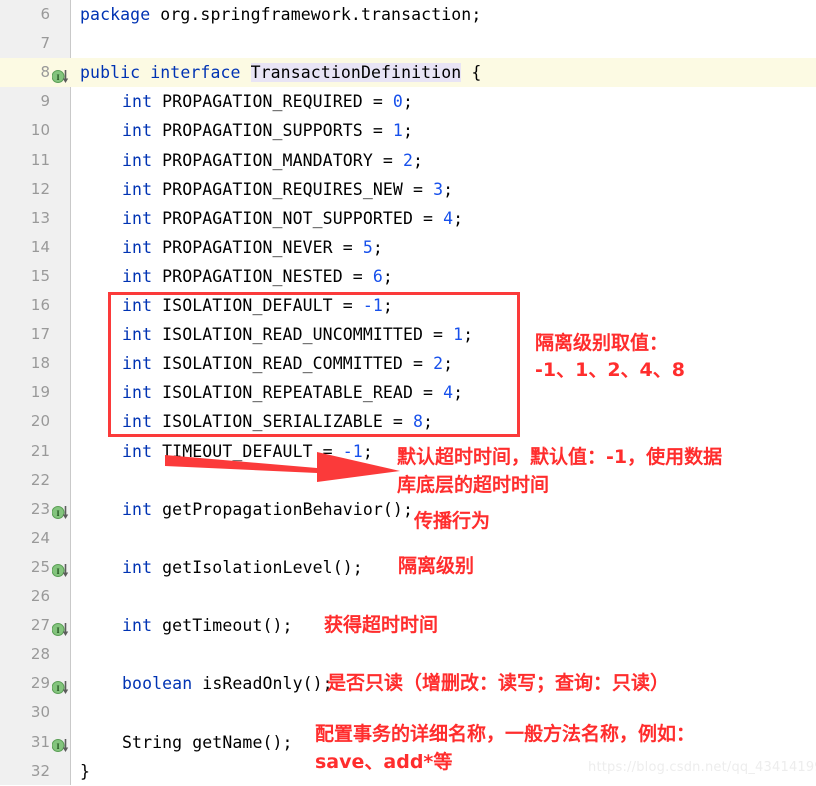  Describe the element at coordinates (257, 276) in the screenshot. I see `code-text: int PROPAGATION_NESTED = 6;` at that location.